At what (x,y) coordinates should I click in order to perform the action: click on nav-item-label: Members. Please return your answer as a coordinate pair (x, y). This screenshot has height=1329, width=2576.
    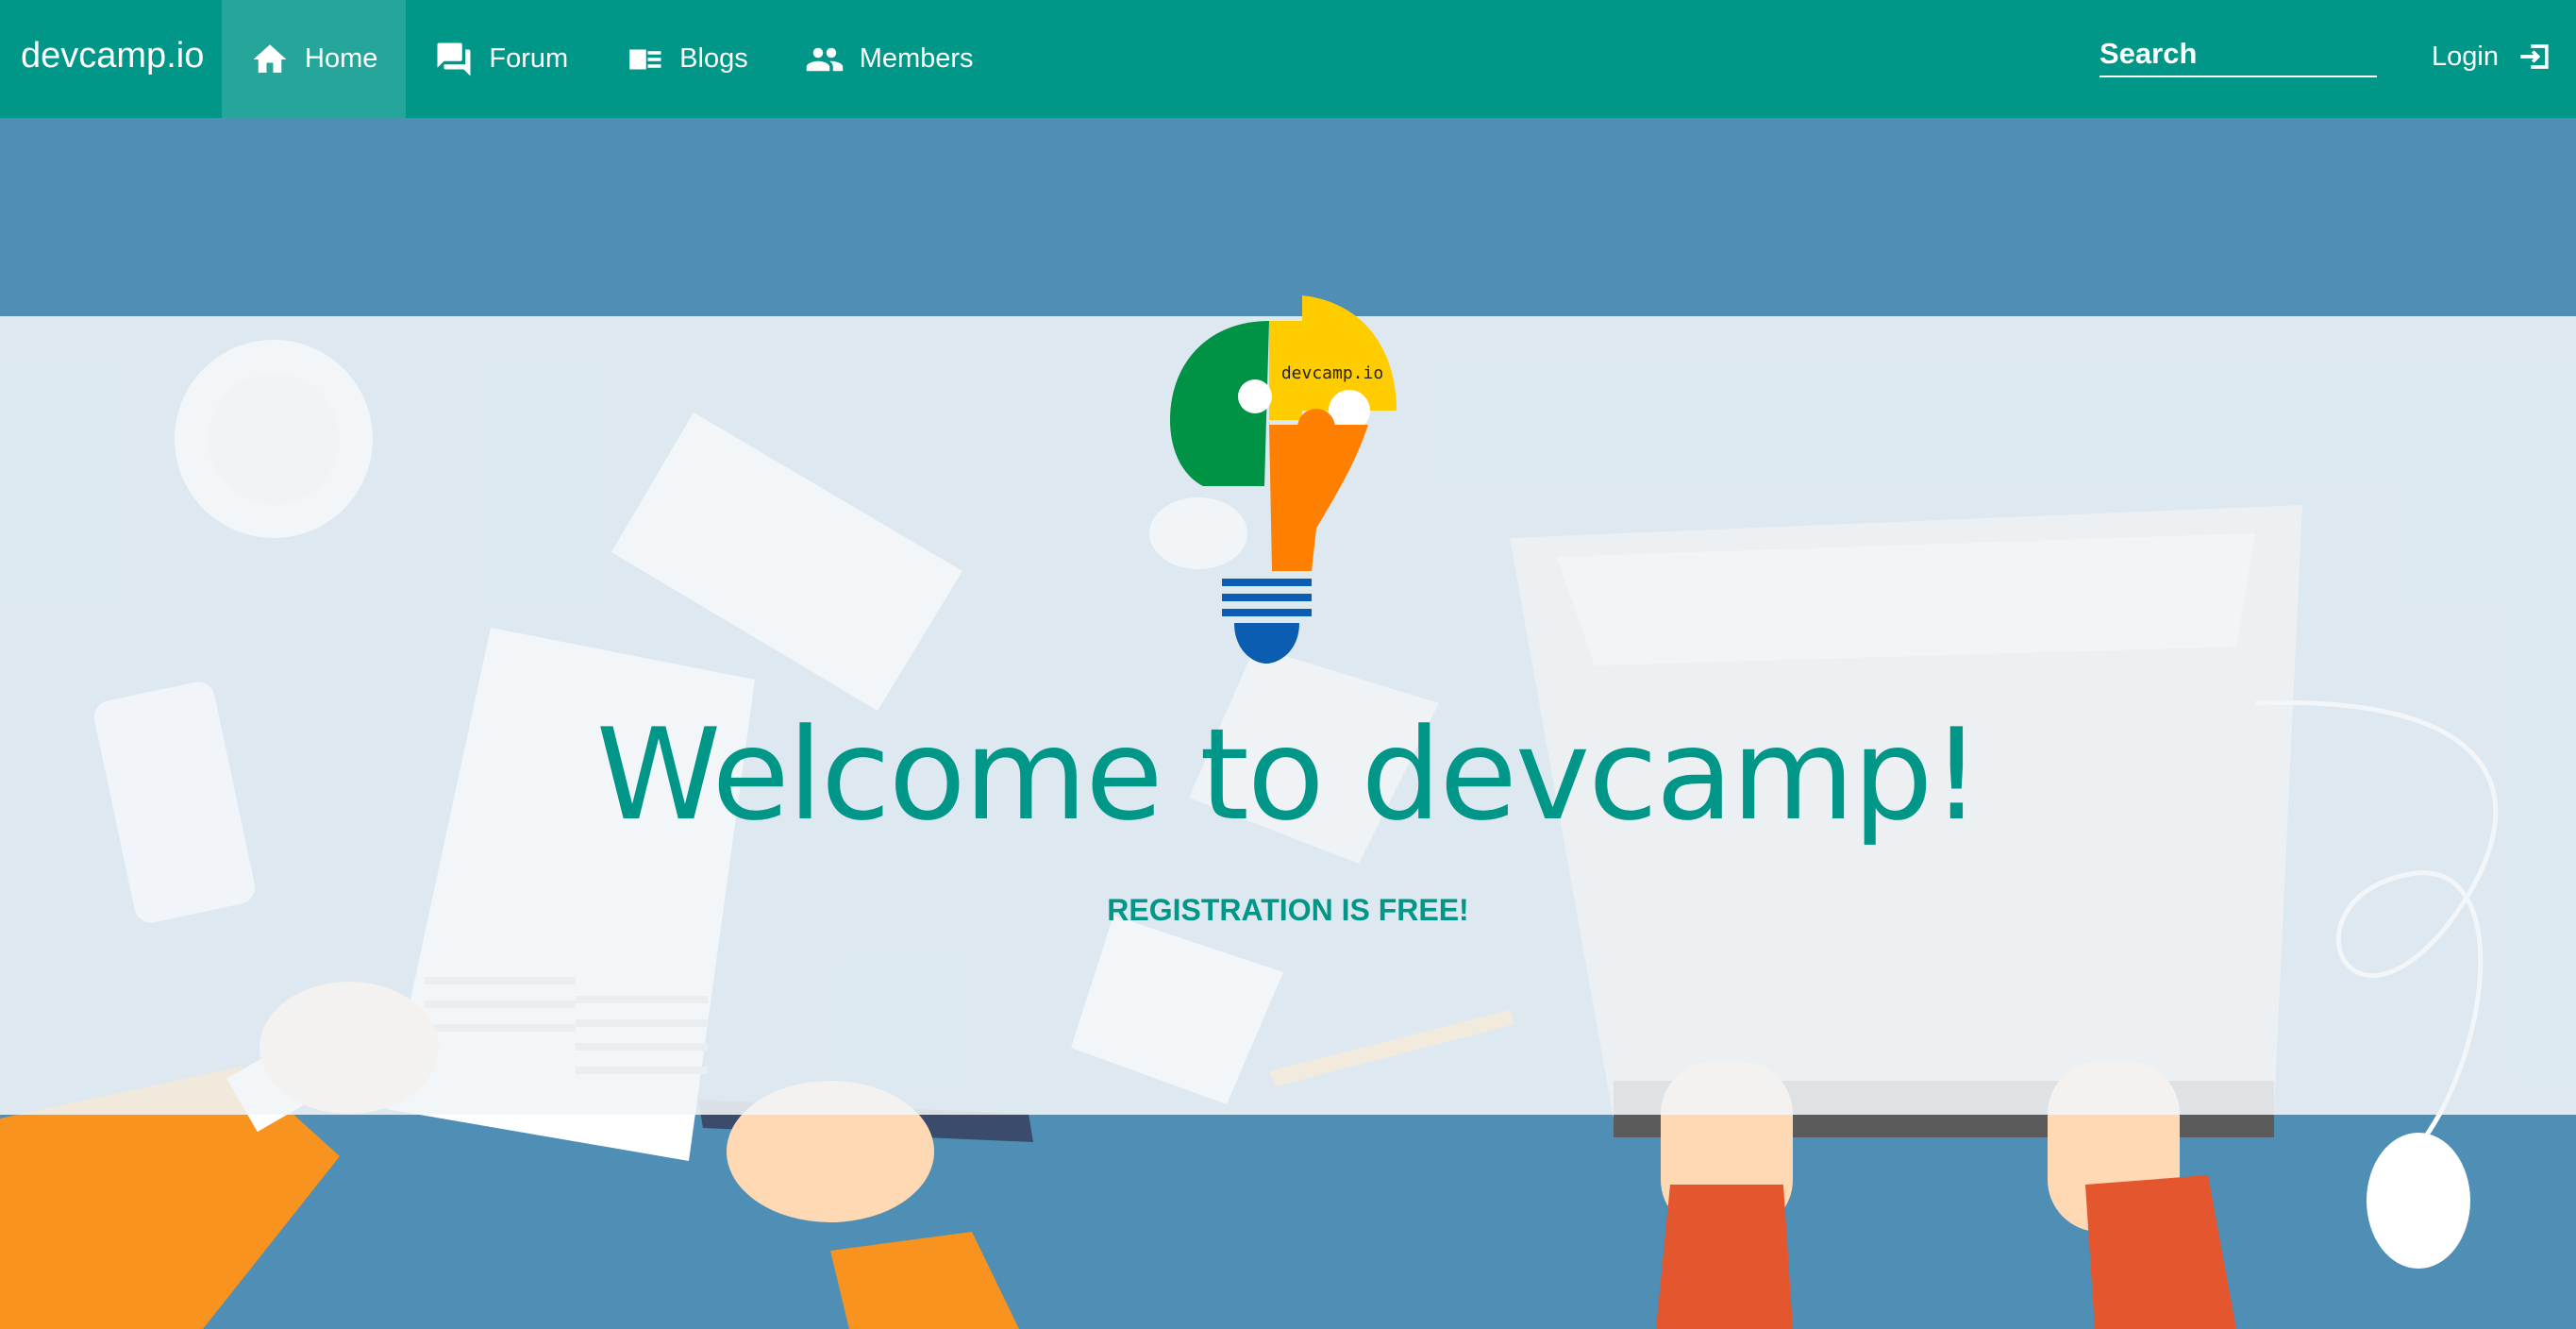
    Looking at the image, I should click on (916, 58).